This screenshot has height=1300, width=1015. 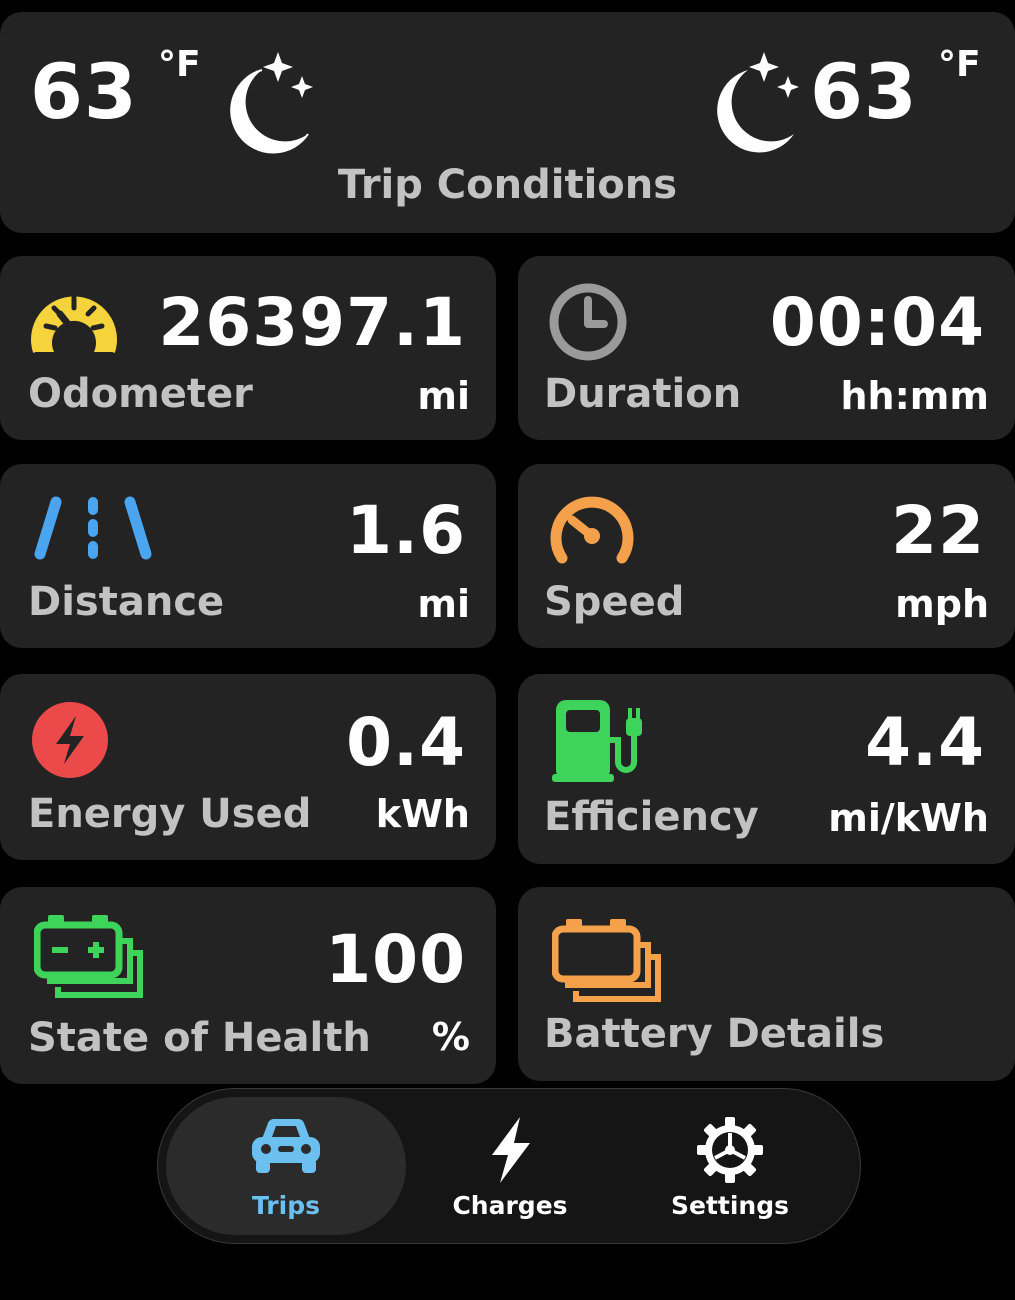 What do you see at coordinates (766, 348) in the screenshot?
I see `duration-card: 00:04 Duration hh:mm` at bounding box center [766, 348].